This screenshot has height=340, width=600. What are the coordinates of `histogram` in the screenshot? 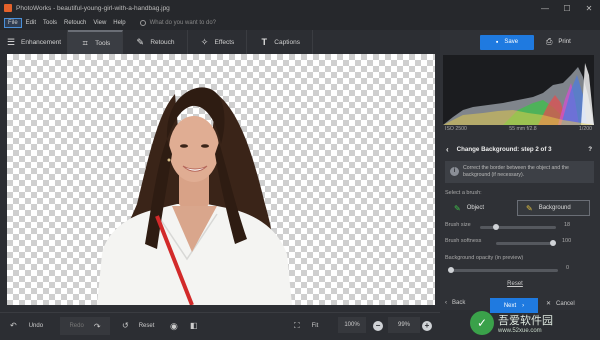 It's located at (518, 90).